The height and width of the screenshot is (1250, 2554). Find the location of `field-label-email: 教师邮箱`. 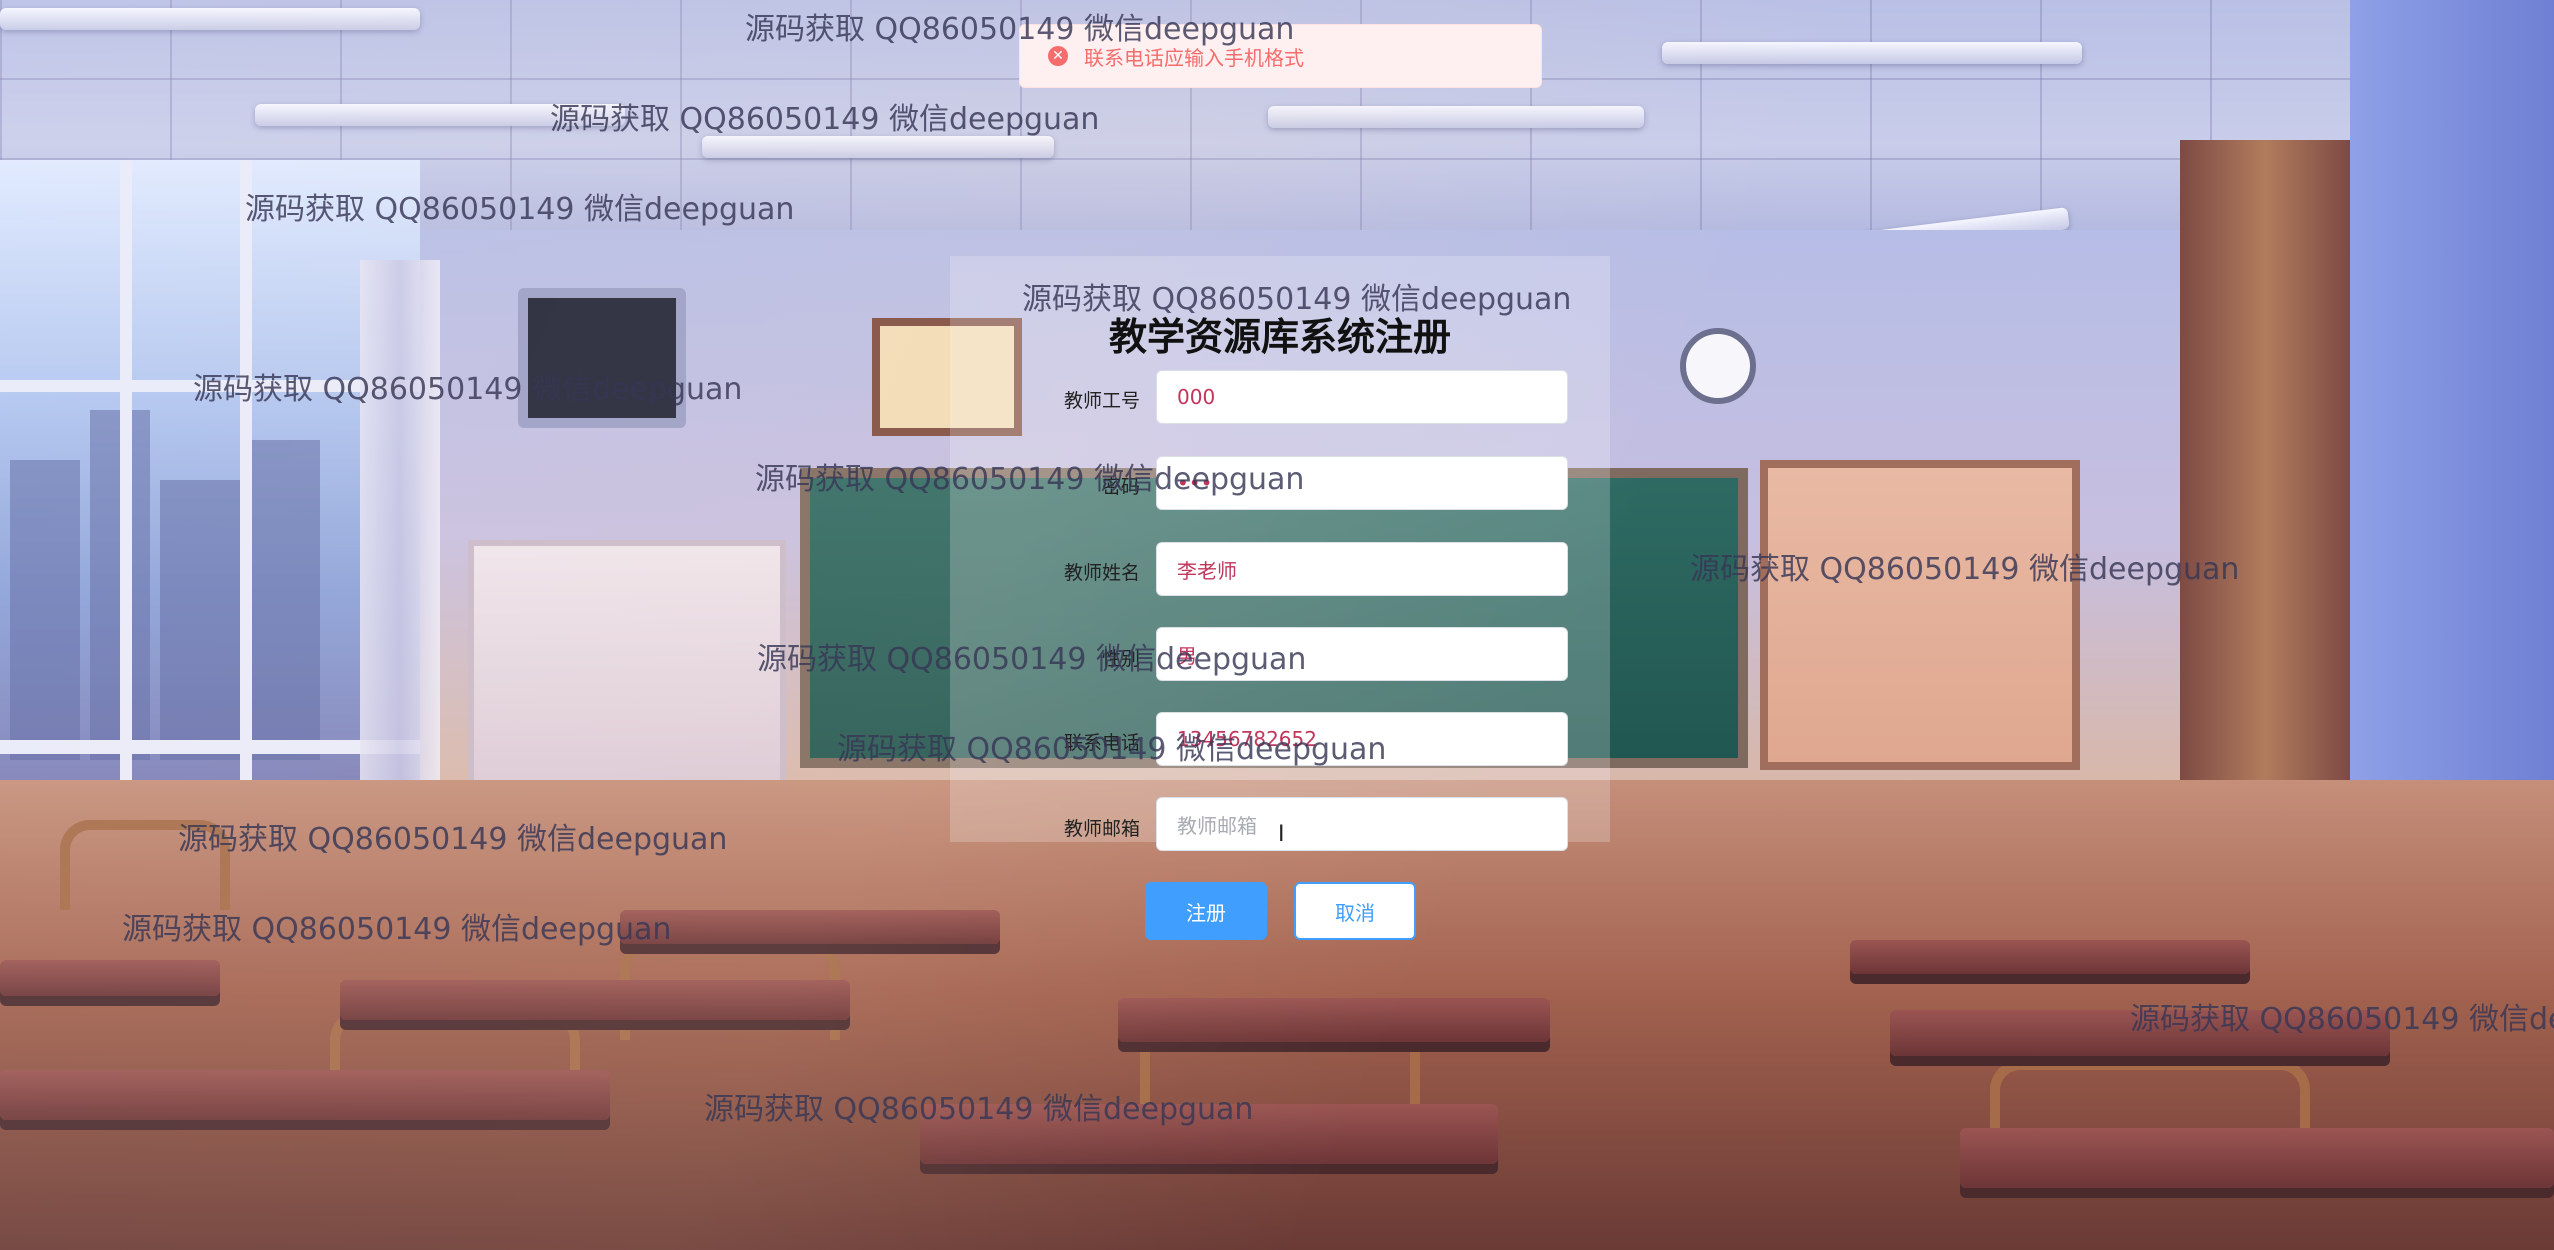

field-label-email: 教师邮箱 is located at coordinates (1101, 829).